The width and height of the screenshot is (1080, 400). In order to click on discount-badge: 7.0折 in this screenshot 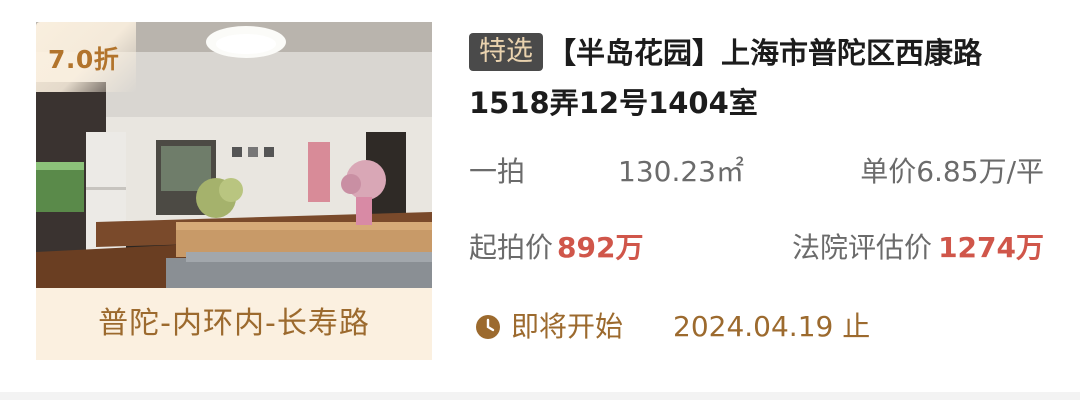, I will do `click(86, 57)`.